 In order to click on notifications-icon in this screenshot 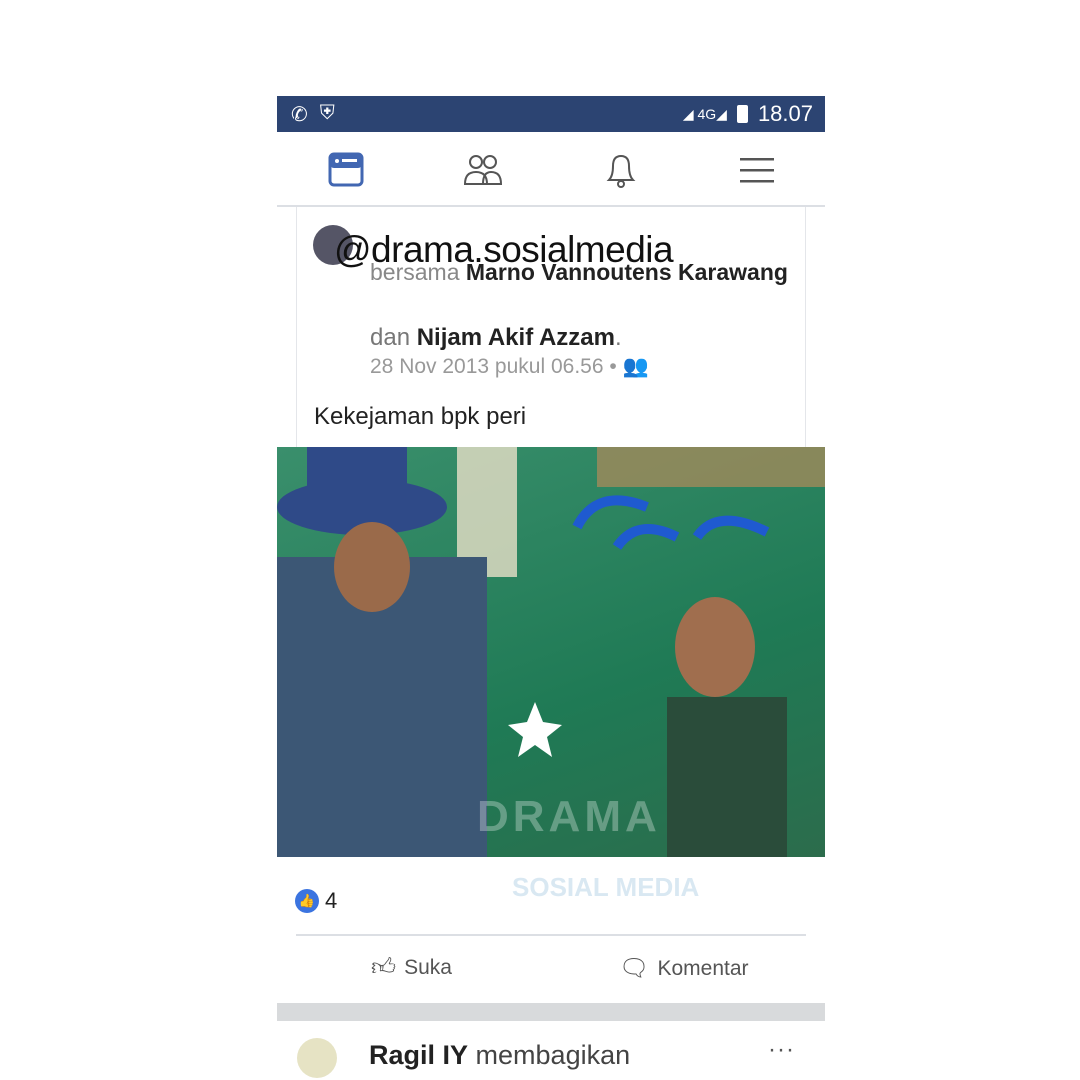, I will do `click(621, 170)`.